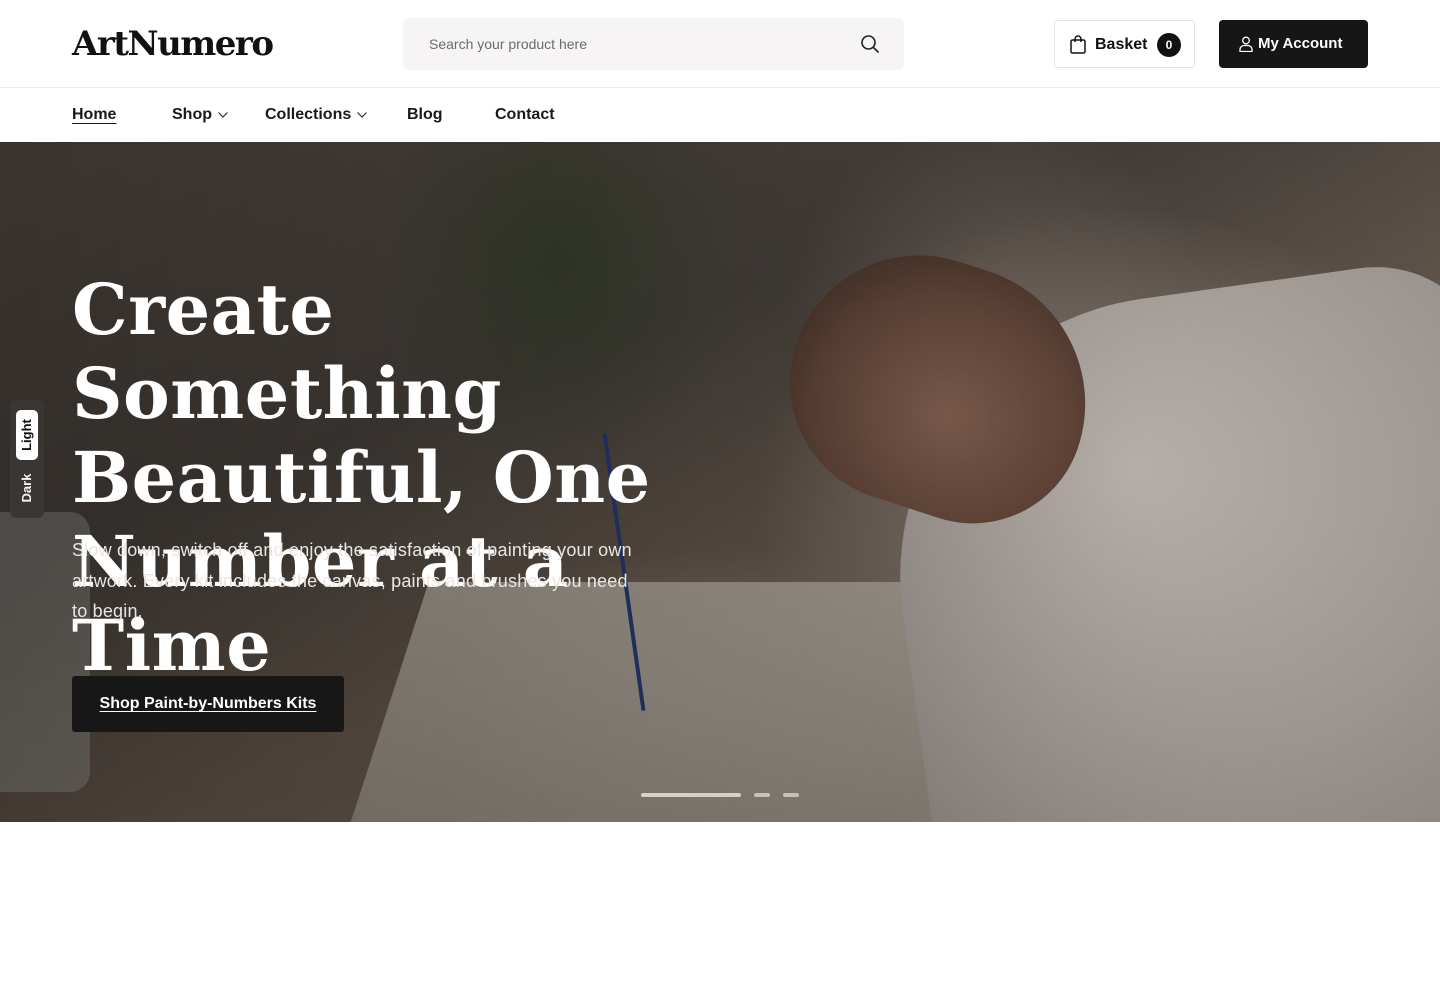 Image resolution: width=1440 pixels, height=1000 pixels. I want to click on shopping-bag-icon, so click(1078, 44).